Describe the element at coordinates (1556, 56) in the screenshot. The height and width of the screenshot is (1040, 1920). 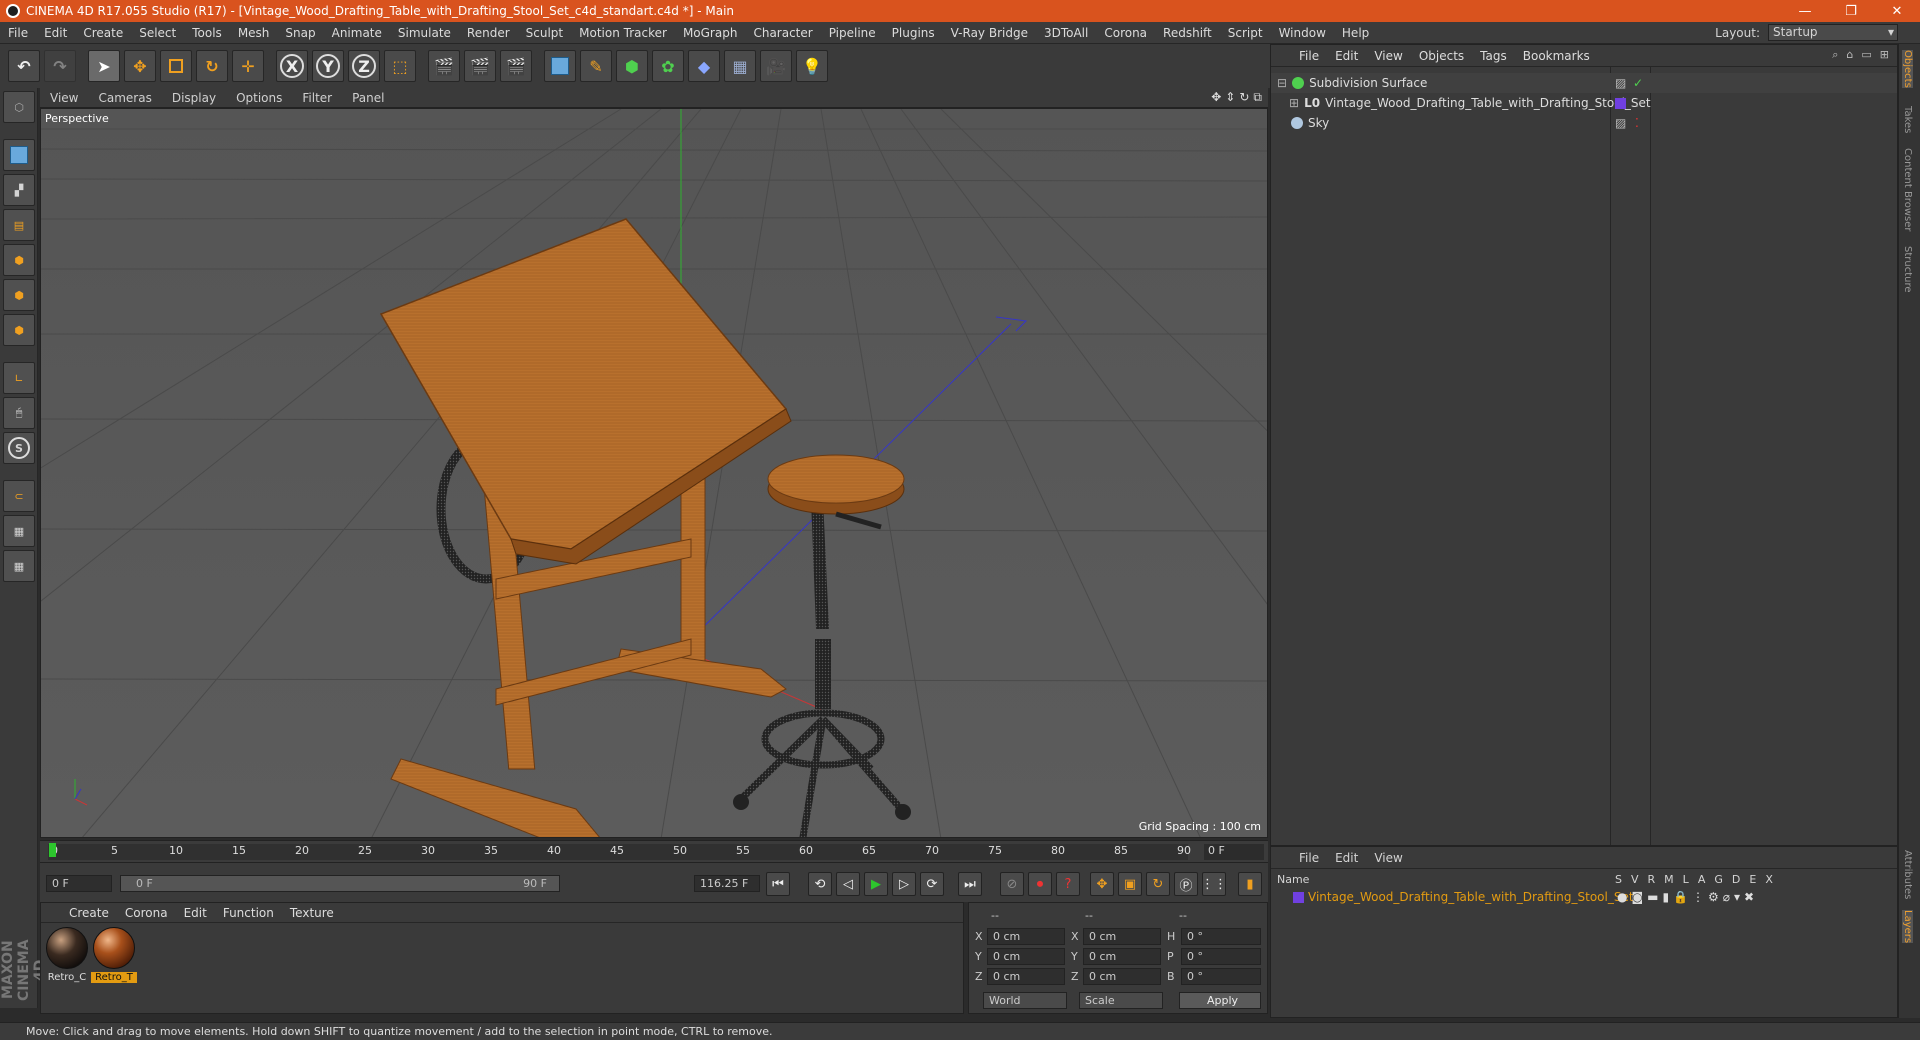
I see `object-menu-bookmarks: Bookmarks` at that location.